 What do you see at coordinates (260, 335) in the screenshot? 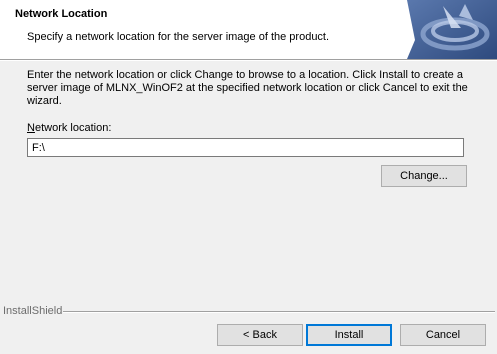
I see `back-button: < Back` at bounding box center [260, 335].